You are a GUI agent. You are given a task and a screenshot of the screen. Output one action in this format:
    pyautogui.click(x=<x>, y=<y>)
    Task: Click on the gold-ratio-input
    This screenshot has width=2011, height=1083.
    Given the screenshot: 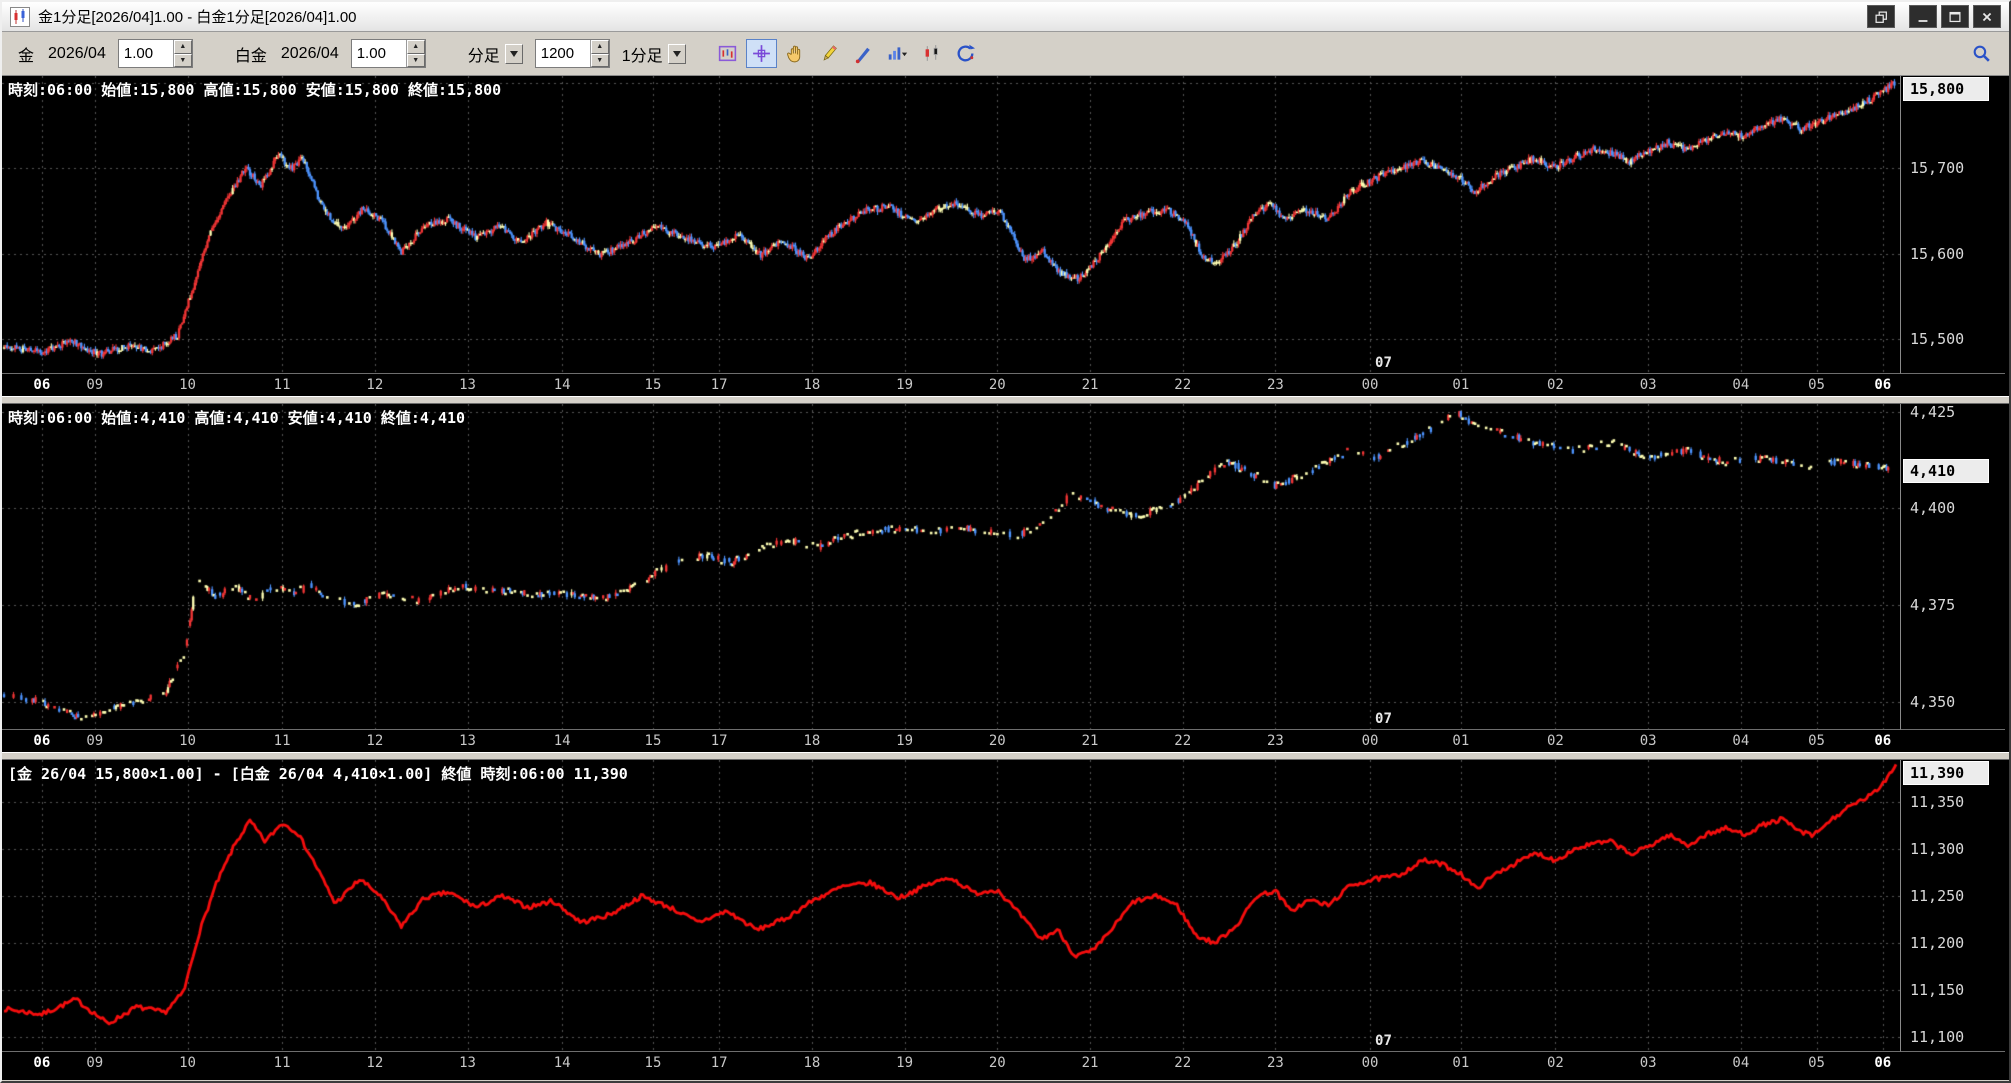 What is the action you would take?
    pyautogui.click(x=145, y=53)
    